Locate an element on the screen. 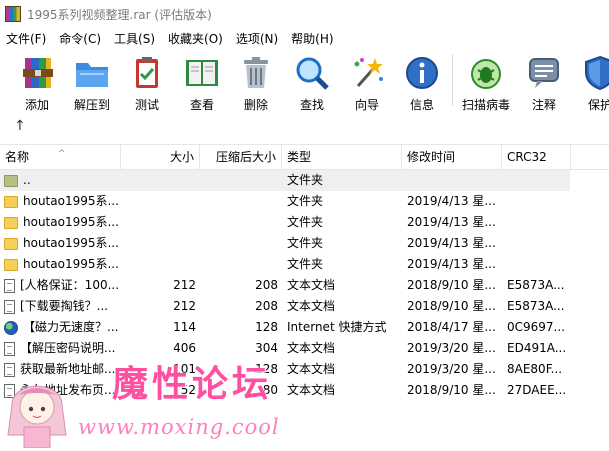  shield-icon is located at coordinates (595, 73).